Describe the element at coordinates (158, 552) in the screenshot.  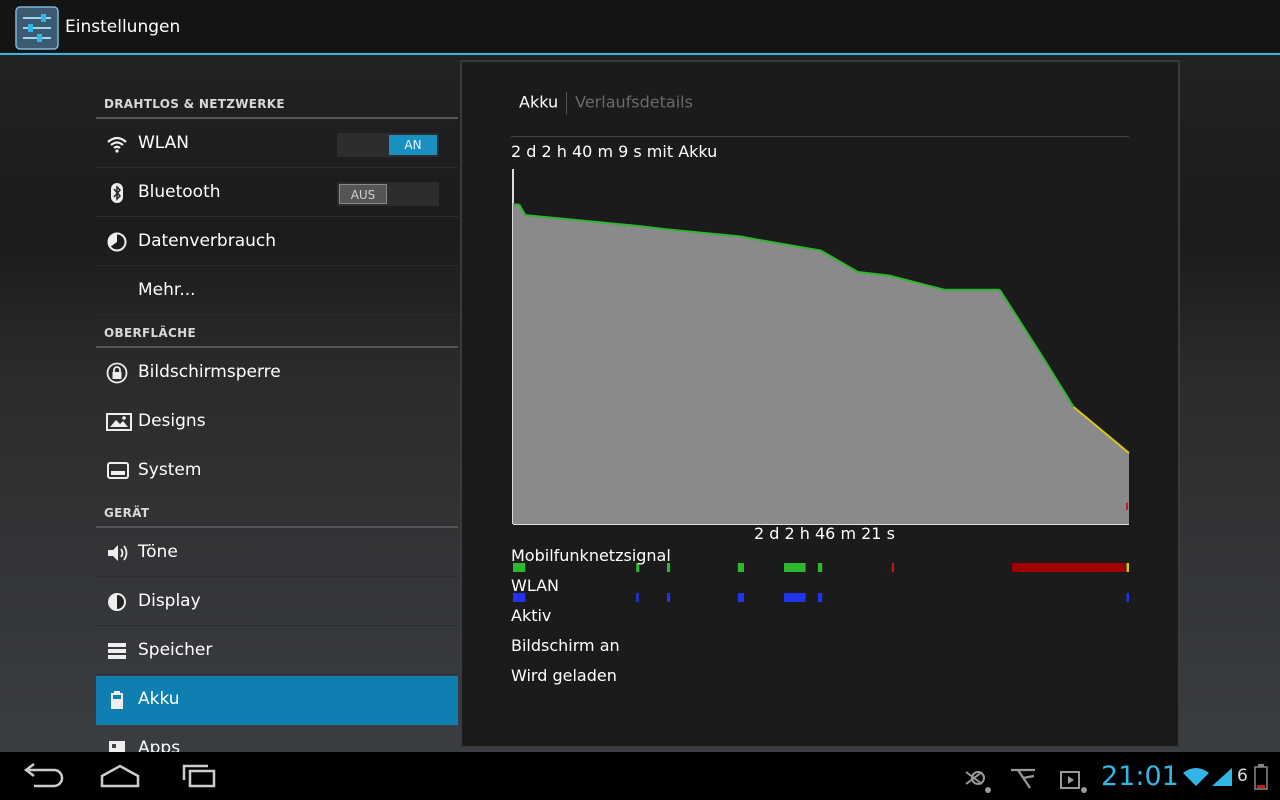
I see `settings-item-label: Töne` at that location.